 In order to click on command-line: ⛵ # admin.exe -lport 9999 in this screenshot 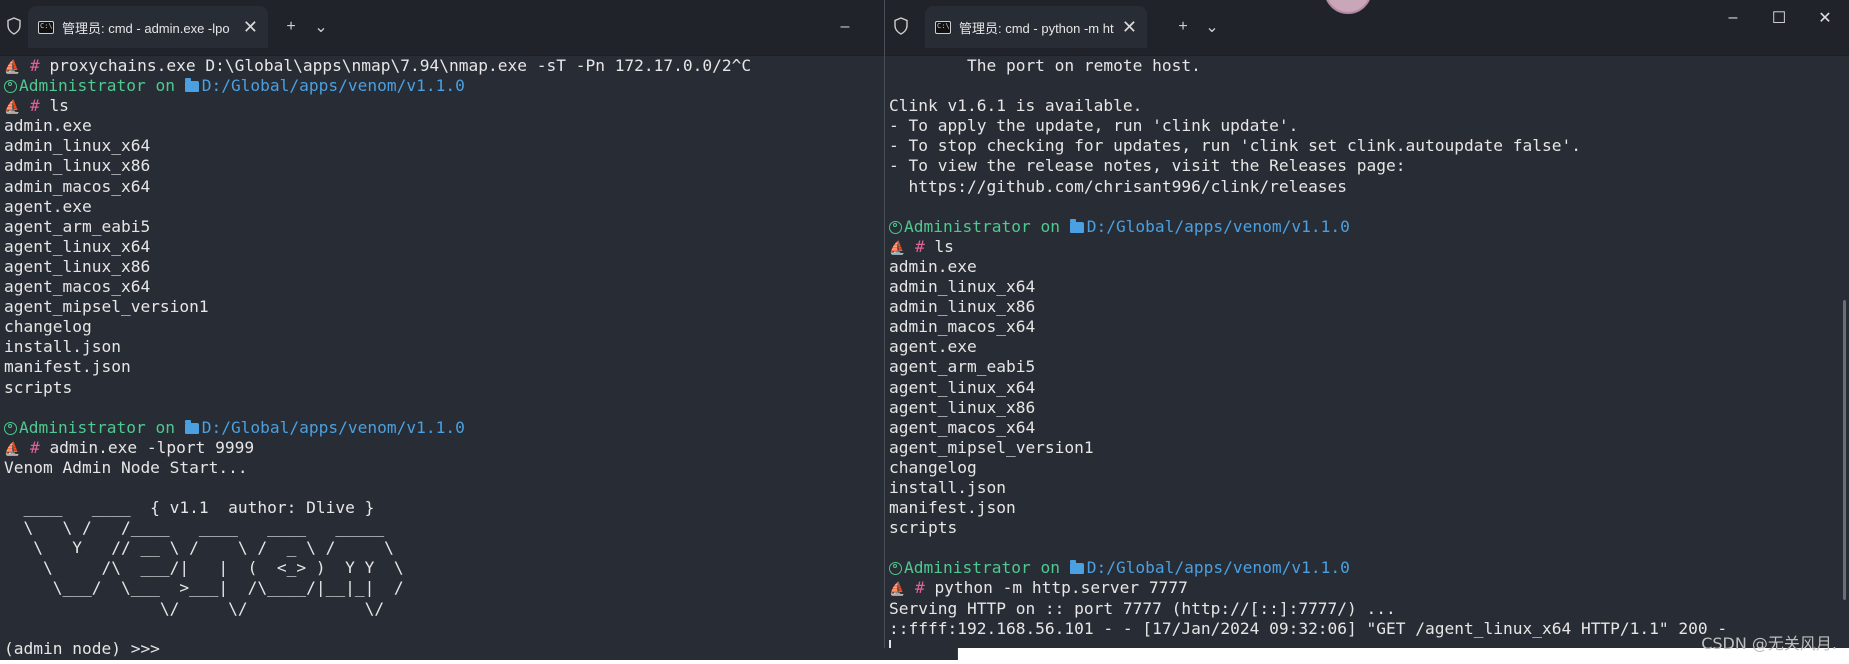, I will do `click(478, 448)`.